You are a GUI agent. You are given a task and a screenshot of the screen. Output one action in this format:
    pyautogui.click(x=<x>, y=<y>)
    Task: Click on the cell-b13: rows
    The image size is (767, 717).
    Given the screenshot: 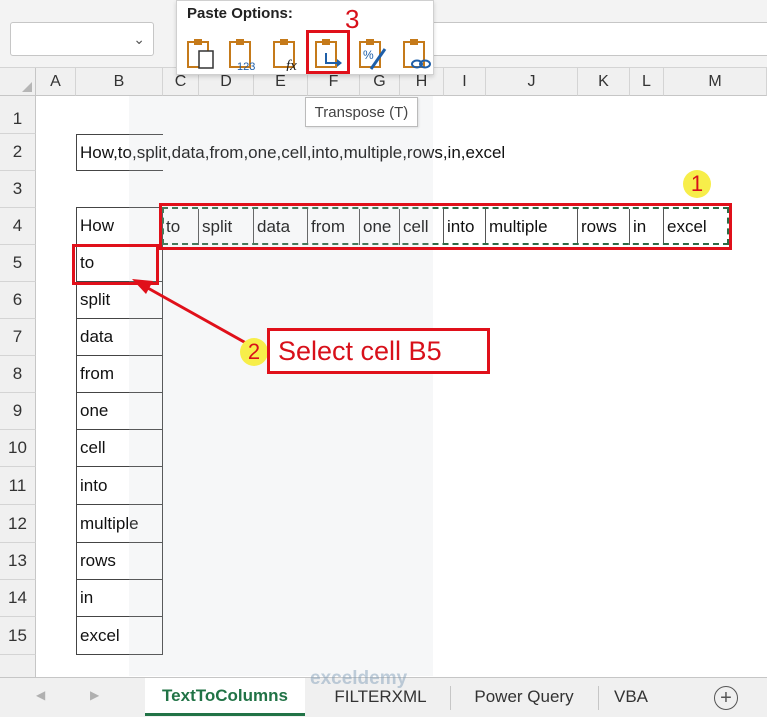 What is the action you would take?
    pyautogui.click(x=119, y=561)
    